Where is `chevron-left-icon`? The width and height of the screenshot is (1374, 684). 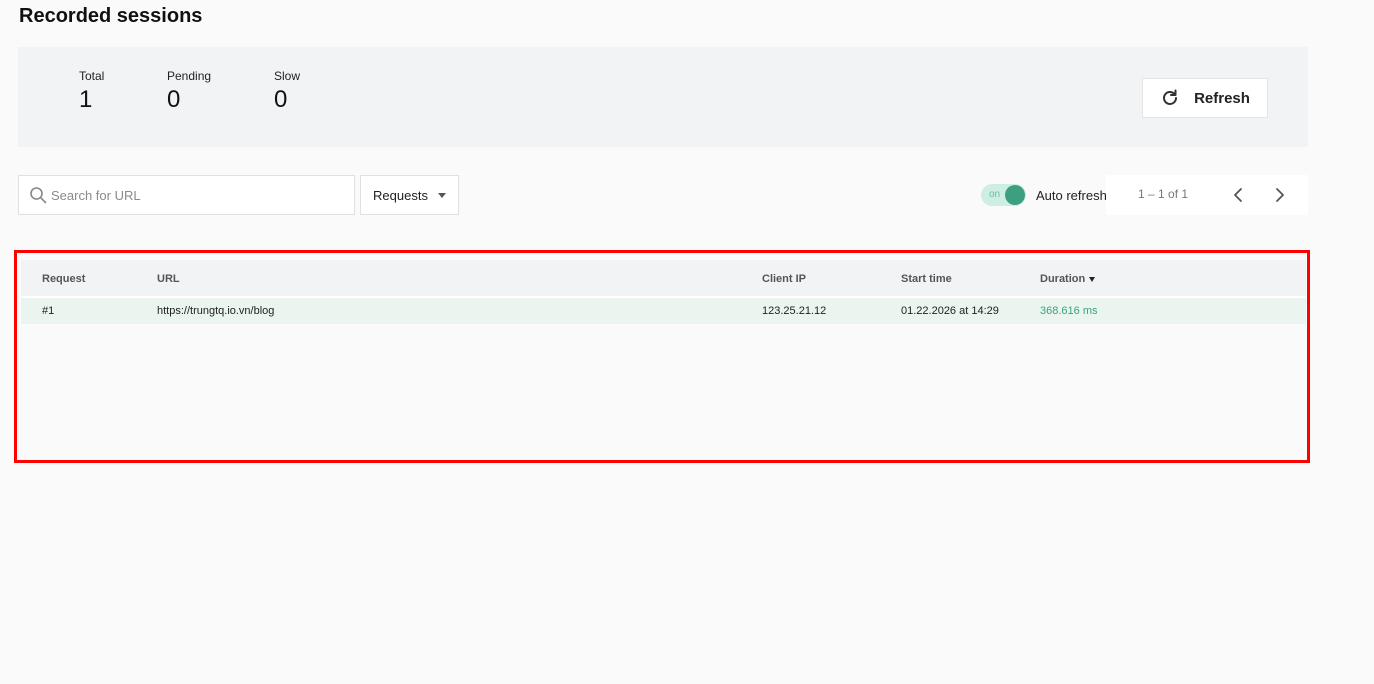
chevron-left-icon is located at coordinates (1239, 195).